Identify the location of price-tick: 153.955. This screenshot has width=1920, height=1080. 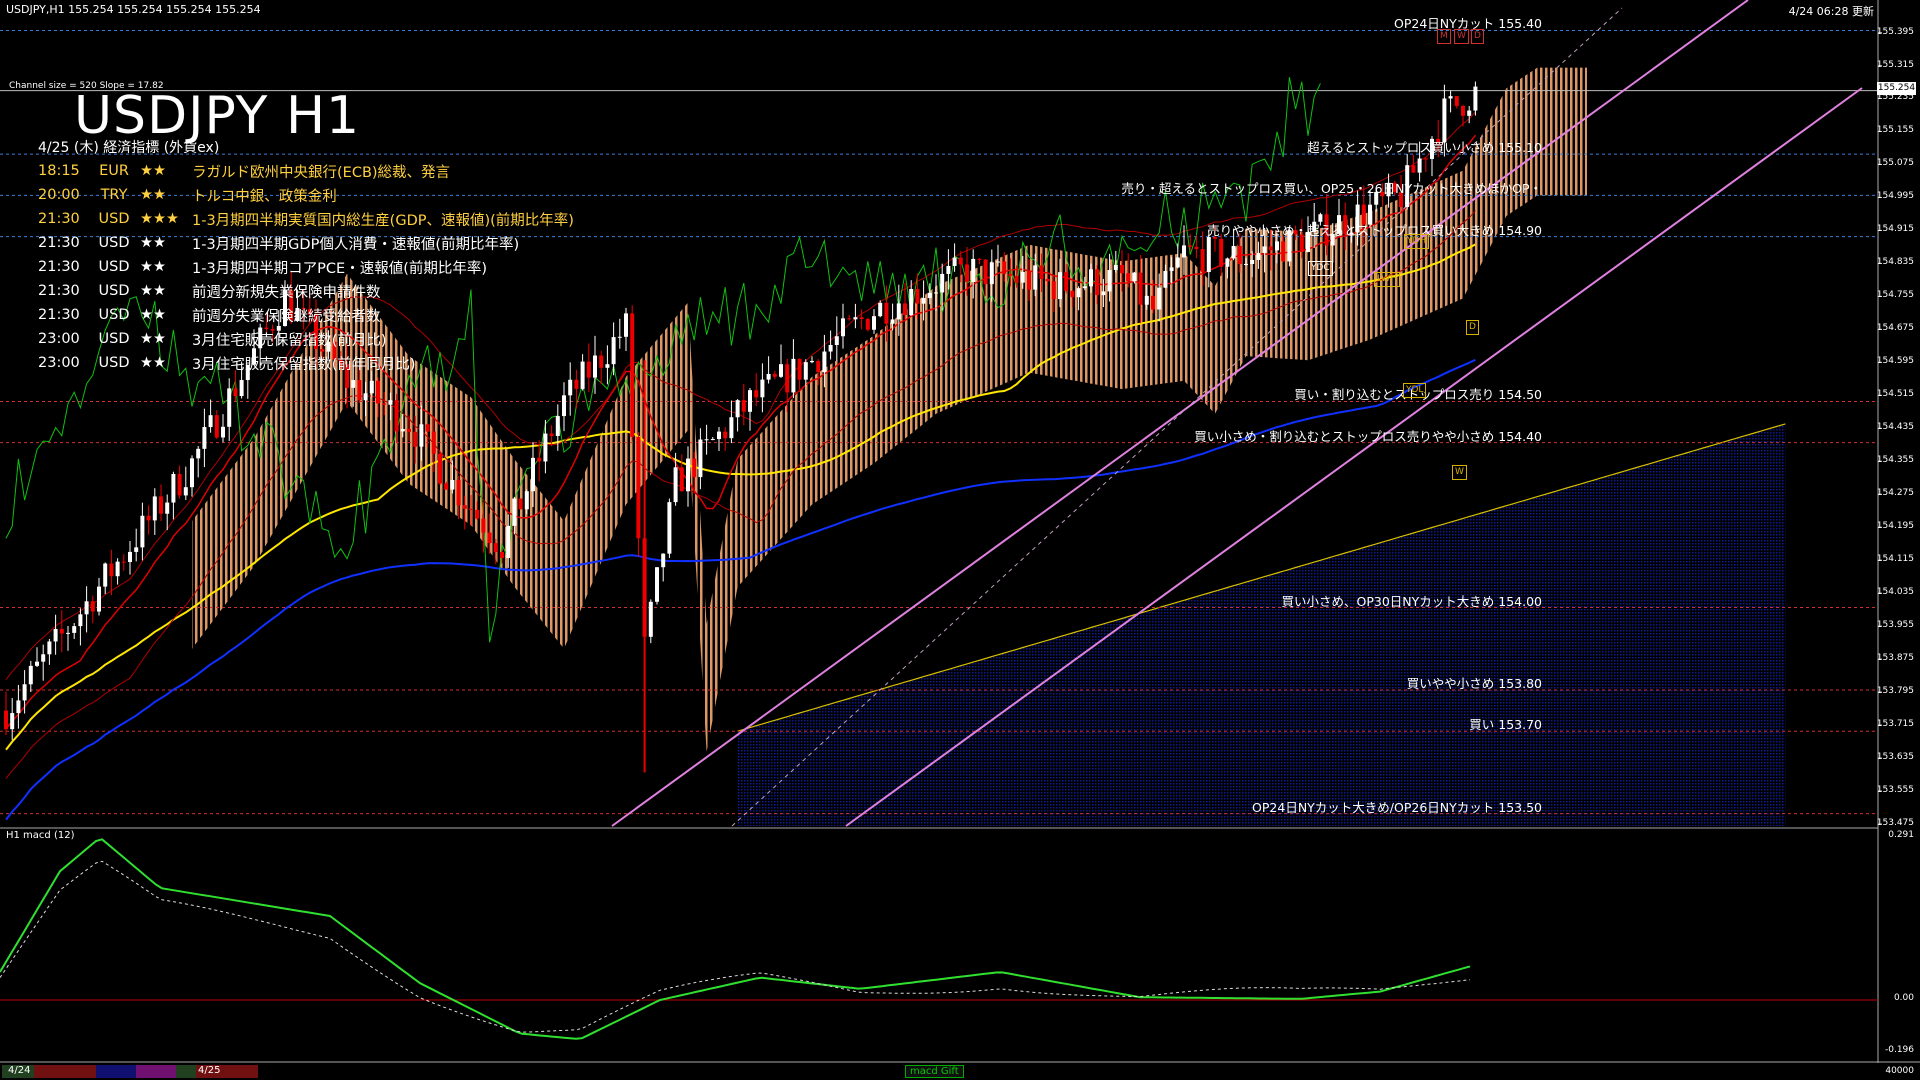
(1895, 625).